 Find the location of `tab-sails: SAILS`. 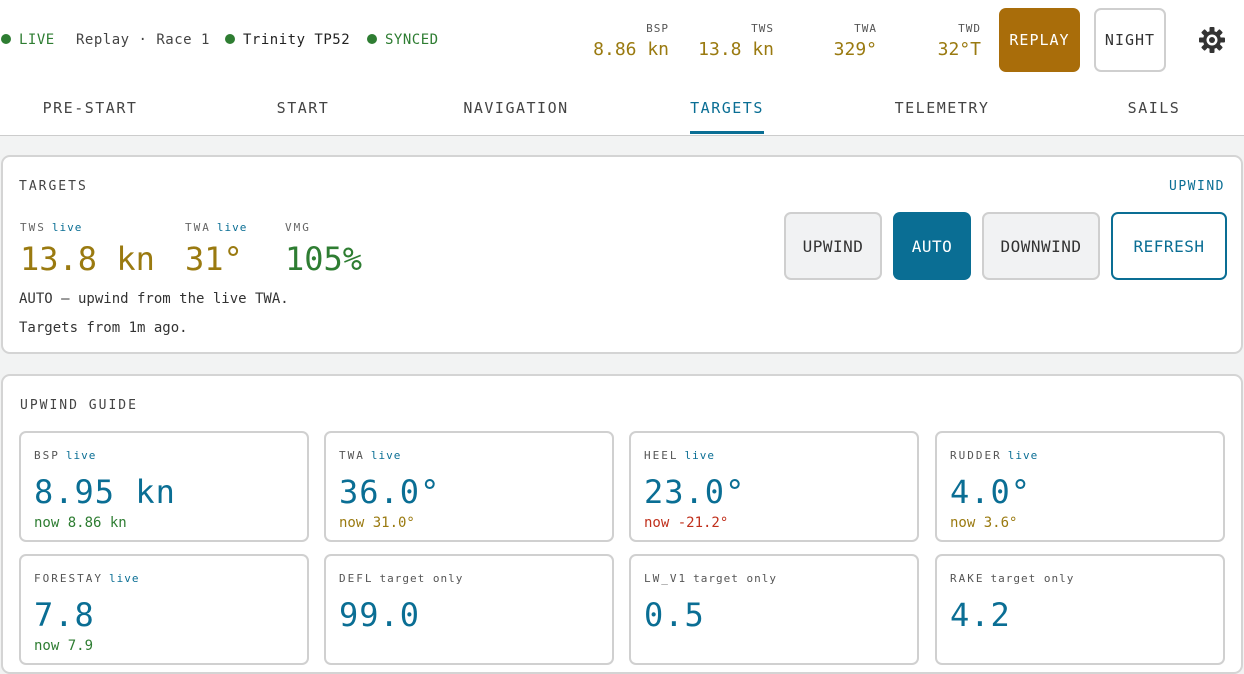

tab-sails: SAILS is located at coordinates (1154, 107).